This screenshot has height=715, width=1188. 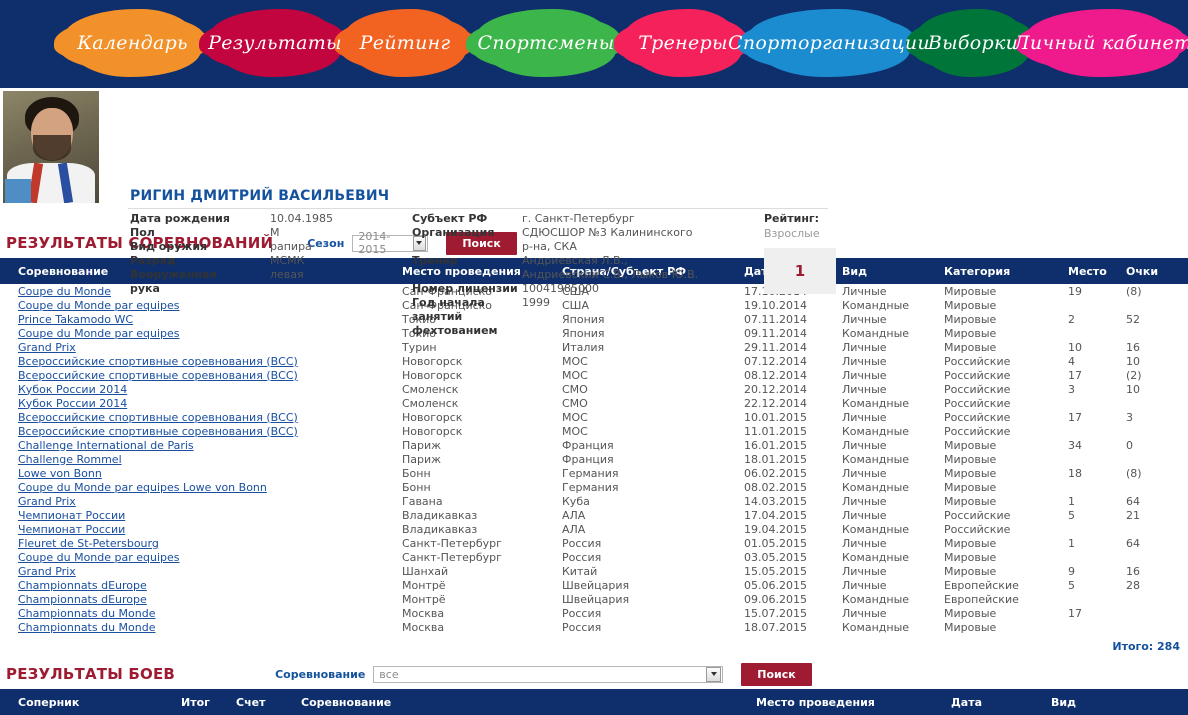 What do you see at coordinates (424, 585) in the screenshot?
I see `cell-value: Монтрё` at bounding box center [424, 585].